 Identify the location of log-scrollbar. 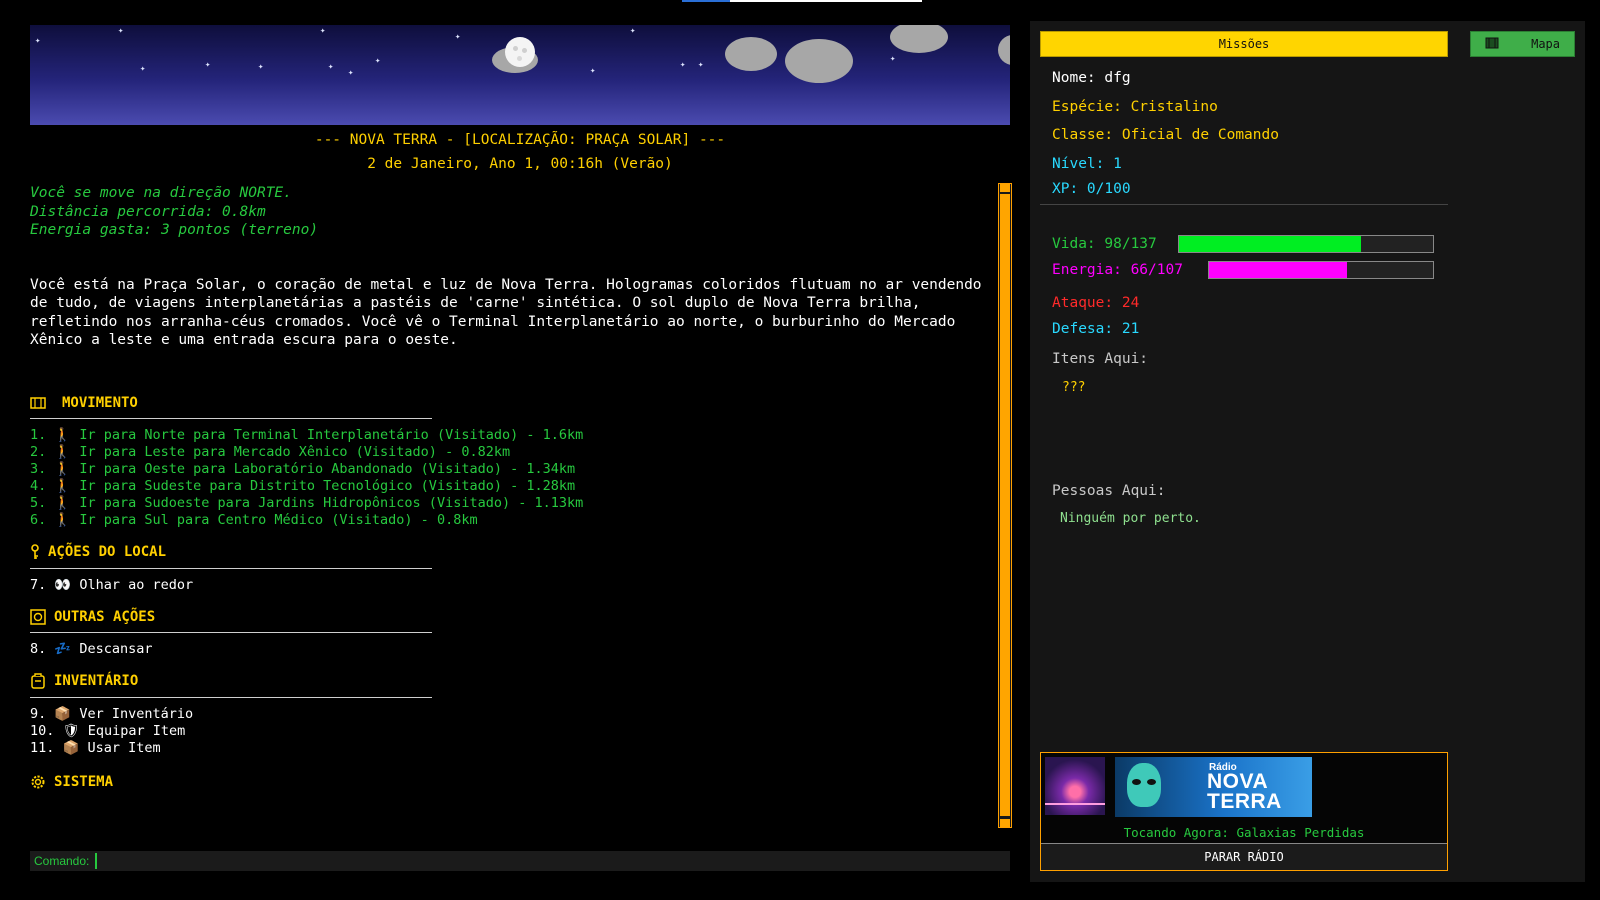
(1005, 505).